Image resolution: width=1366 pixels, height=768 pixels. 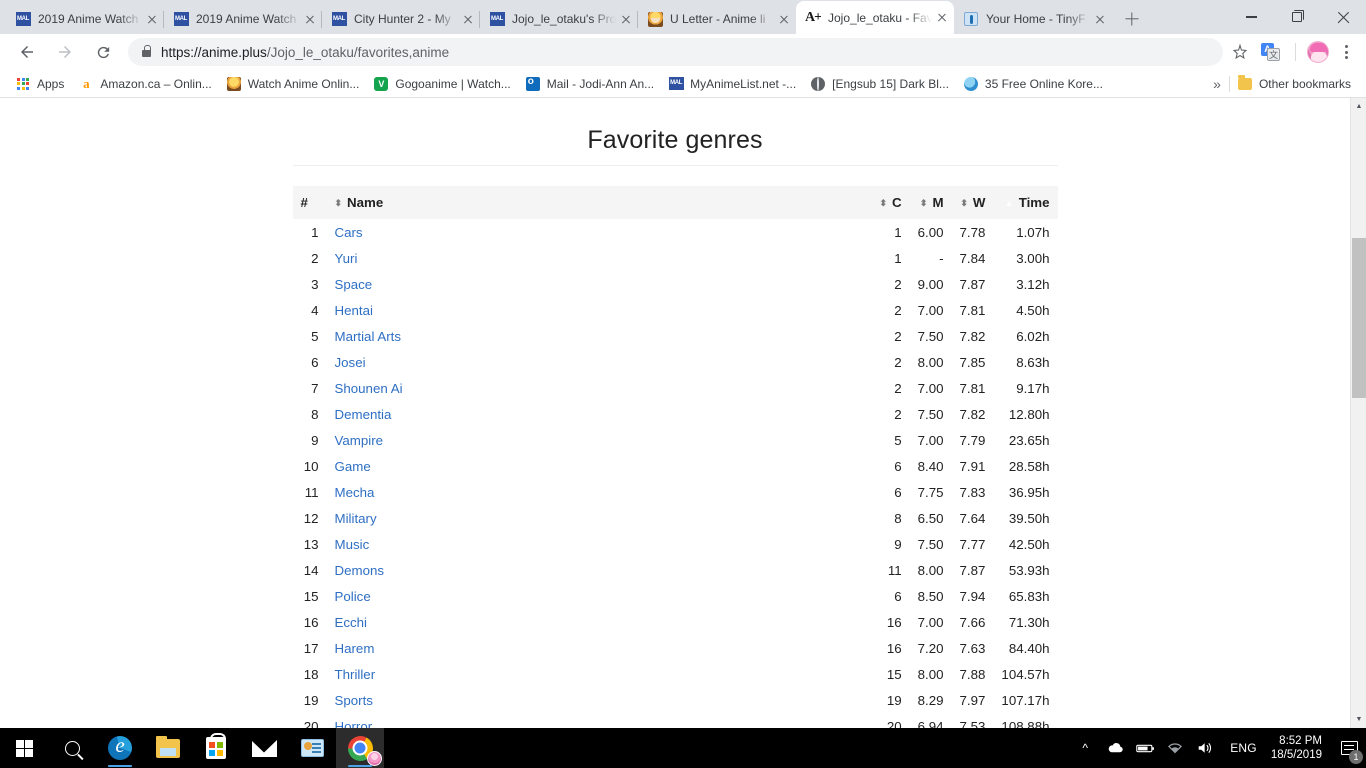 What do you see at coordinates (1217, 84) in the screenshot?
I see `bookmarks-overflow-button: »` at bounding box center [1217, 84].